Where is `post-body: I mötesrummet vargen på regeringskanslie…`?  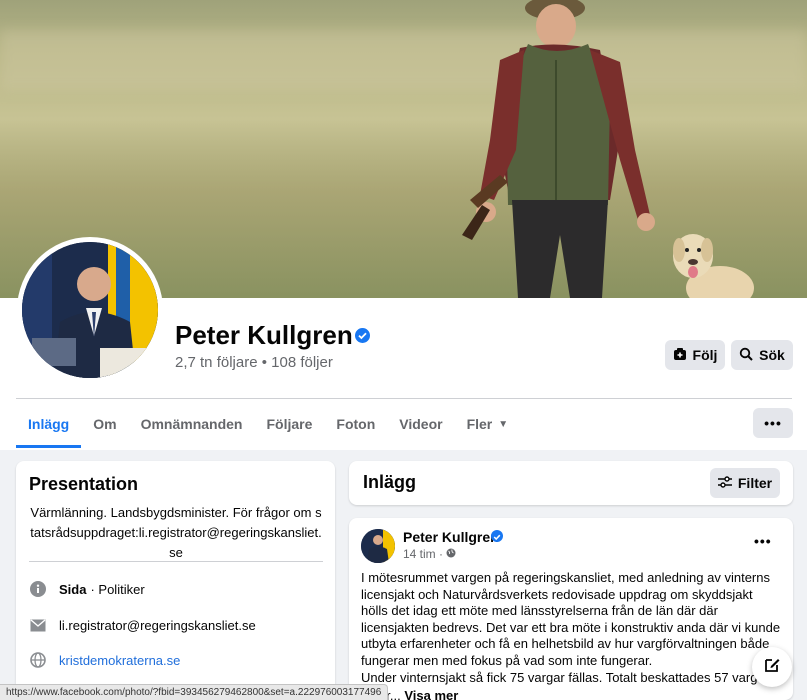
post-body: I mötesrummet vargen på regeringskanslie… is located at coordinates (571, 619).